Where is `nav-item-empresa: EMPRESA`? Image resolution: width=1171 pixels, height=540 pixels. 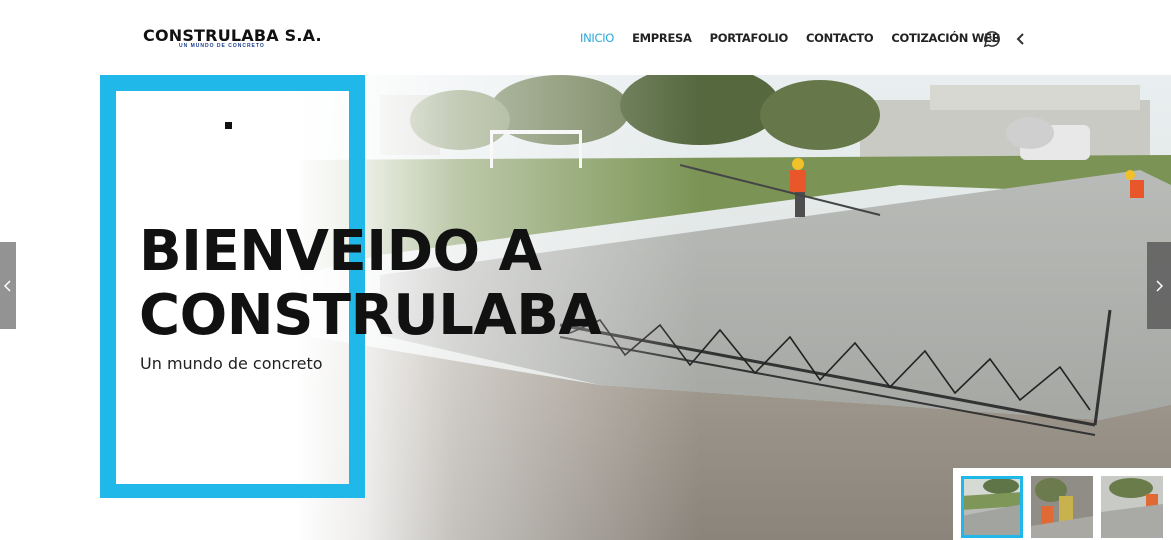
nav-item-empresa: EMPRESA is located at coordinates (662, 38).